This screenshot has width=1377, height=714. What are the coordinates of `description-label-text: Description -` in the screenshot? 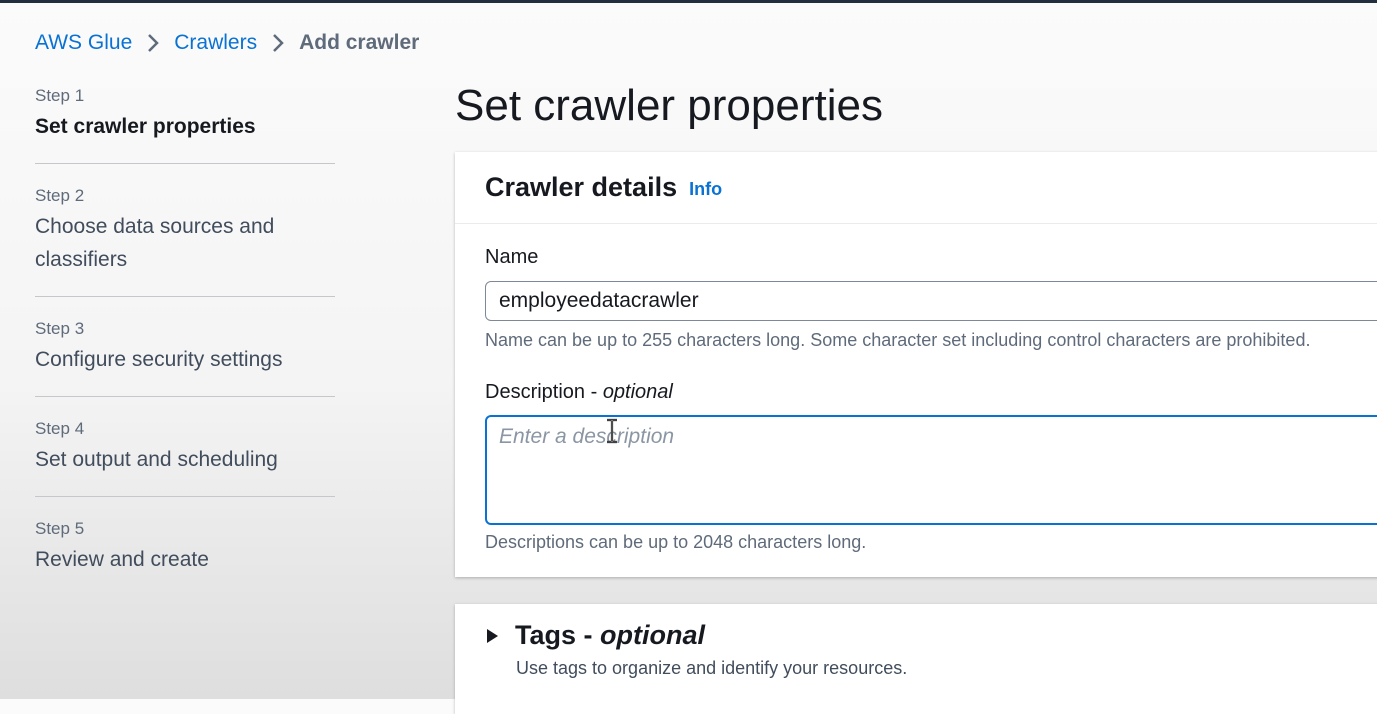 It's located at (544, 392).